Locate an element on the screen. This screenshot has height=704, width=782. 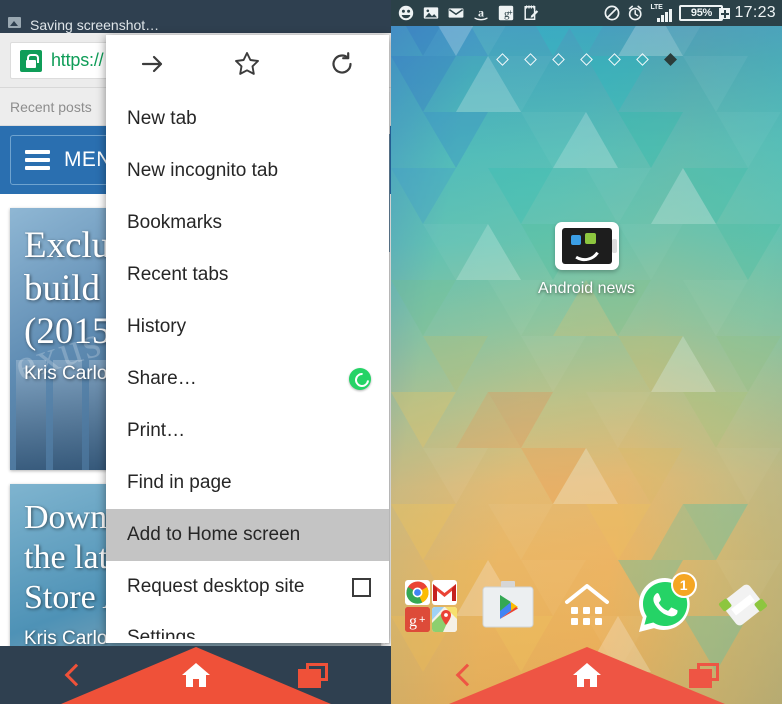
menu-item-recent-tabs: Recent tabs is located at coordinates (247, 275).